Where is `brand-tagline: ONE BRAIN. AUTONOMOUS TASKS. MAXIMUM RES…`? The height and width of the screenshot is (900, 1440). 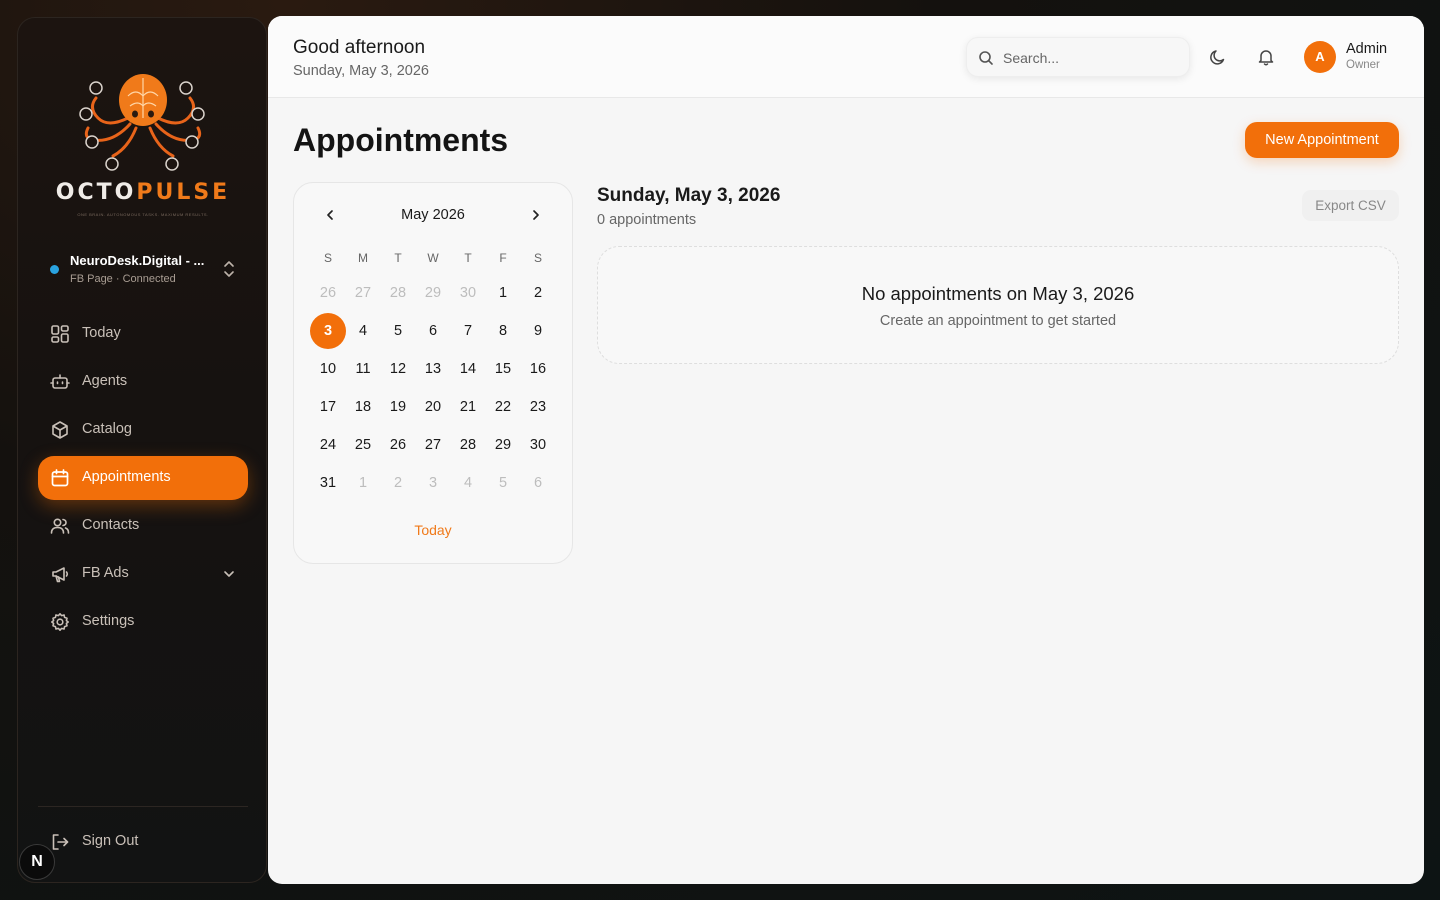
brand-tagline: ONE BRAIN. AUTONOMOUS TASKS. MAXIMUM RES… is located at coordinates (143, 214).